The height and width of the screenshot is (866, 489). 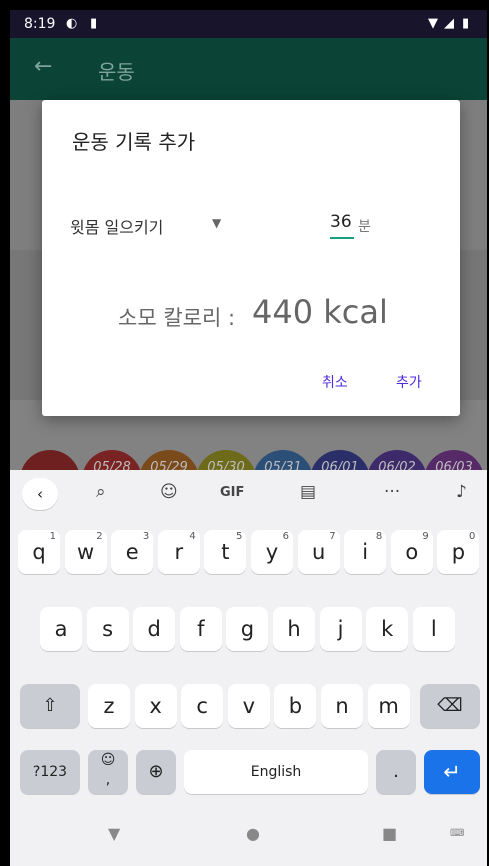 I want to click on key-letter: w, so click(x=86, y=552).